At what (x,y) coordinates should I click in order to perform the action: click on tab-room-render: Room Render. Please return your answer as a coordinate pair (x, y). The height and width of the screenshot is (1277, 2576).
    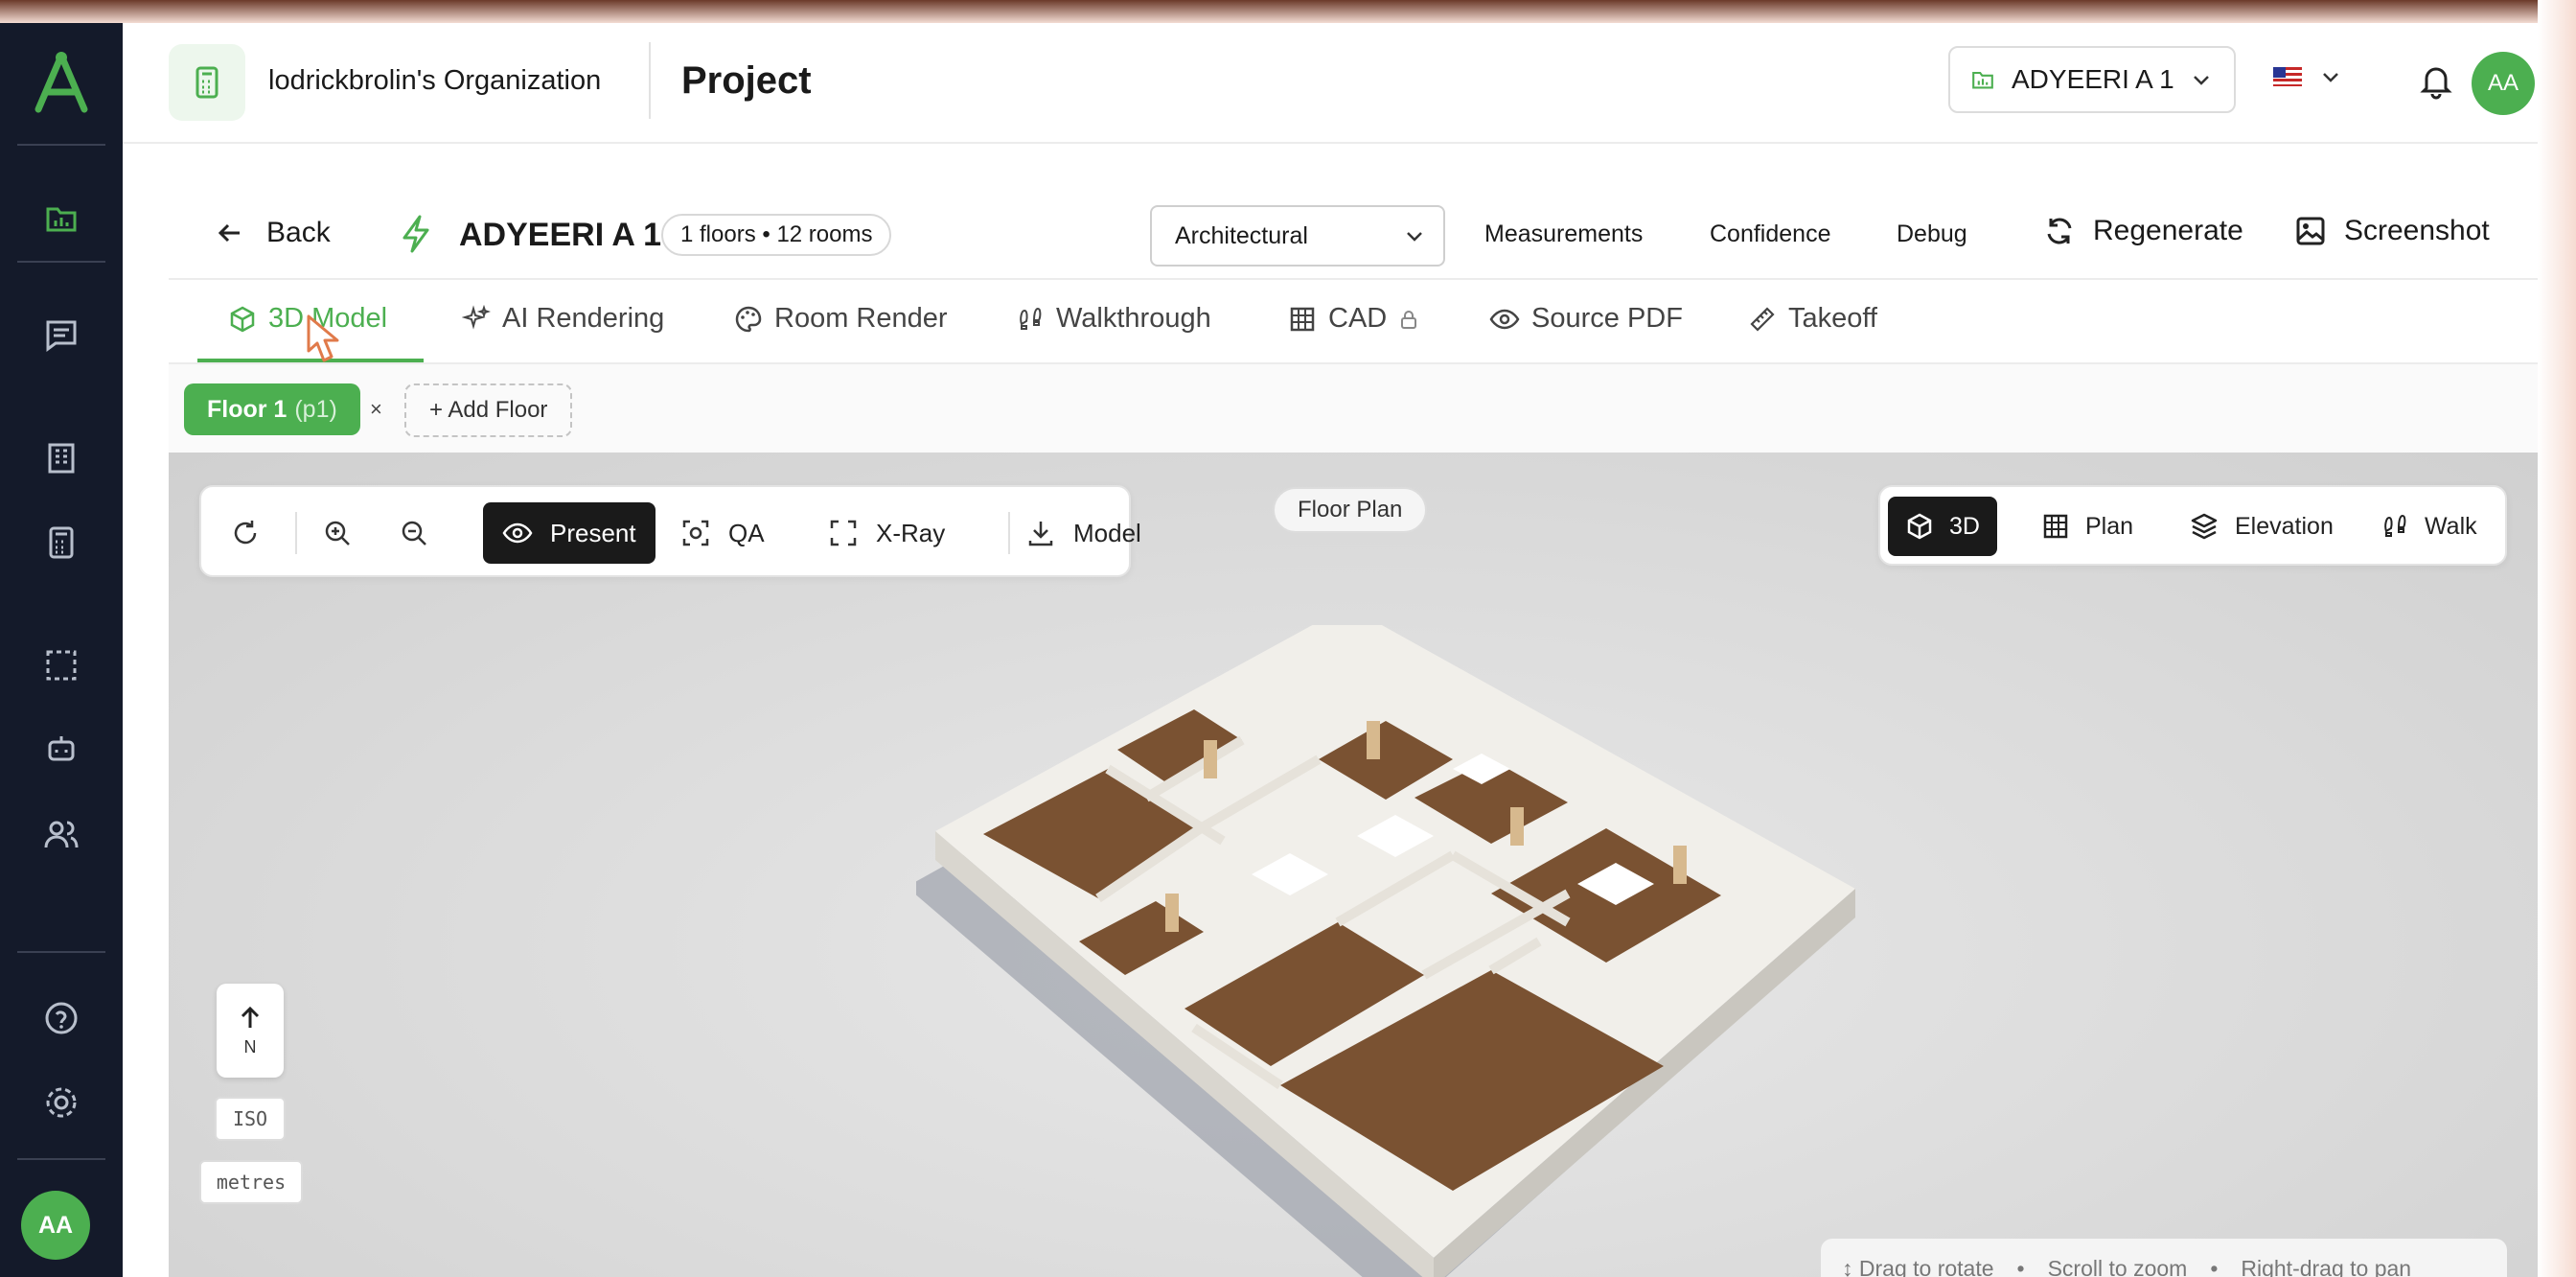
    Looking at the image, I should click on (841, 319).